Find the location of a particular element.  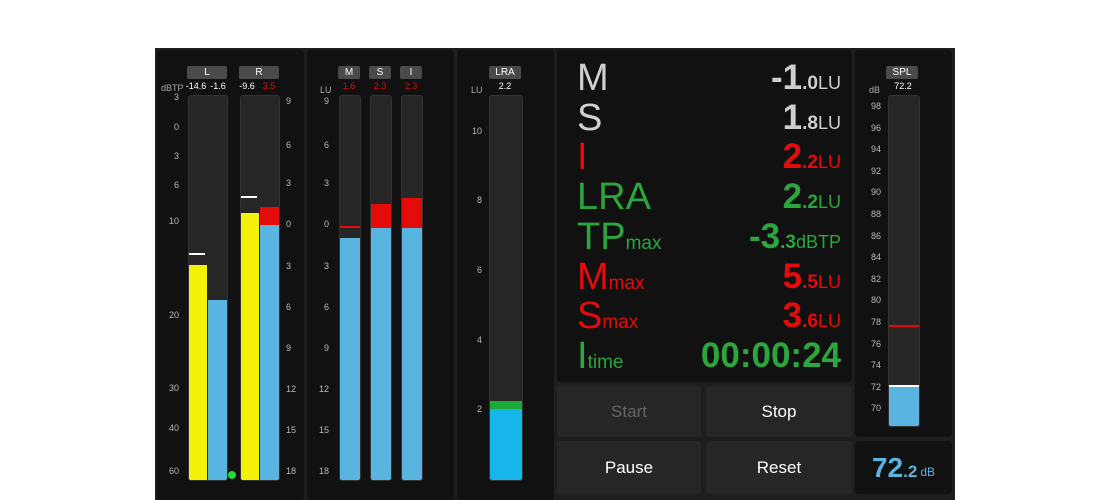

l-peak-value-1: -14.6 is located at coordinates (196, 86).